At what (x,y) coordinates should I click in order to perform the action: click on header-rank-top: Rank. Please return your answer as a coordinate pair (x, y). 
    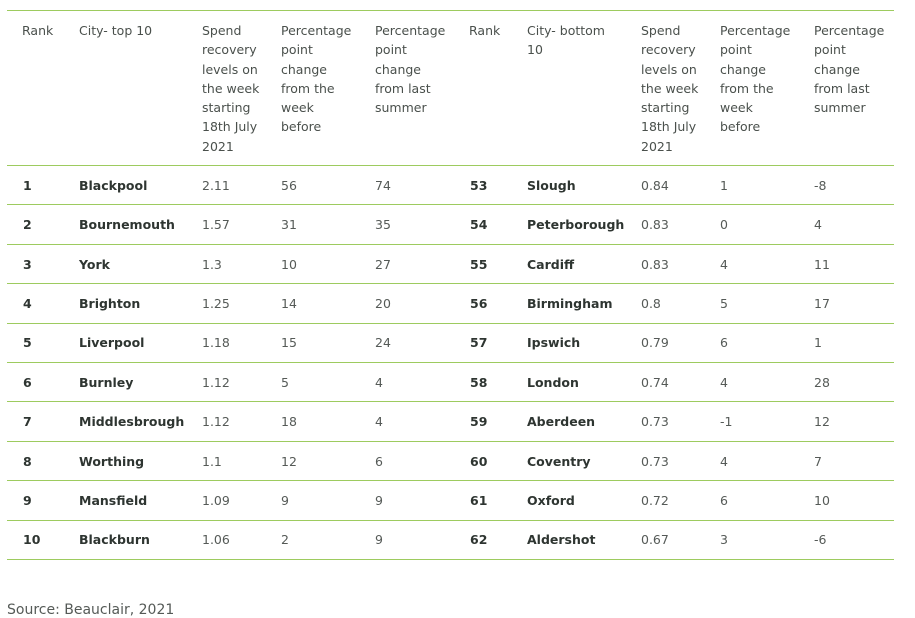
    Looking at the image, I should click on (38, 30).